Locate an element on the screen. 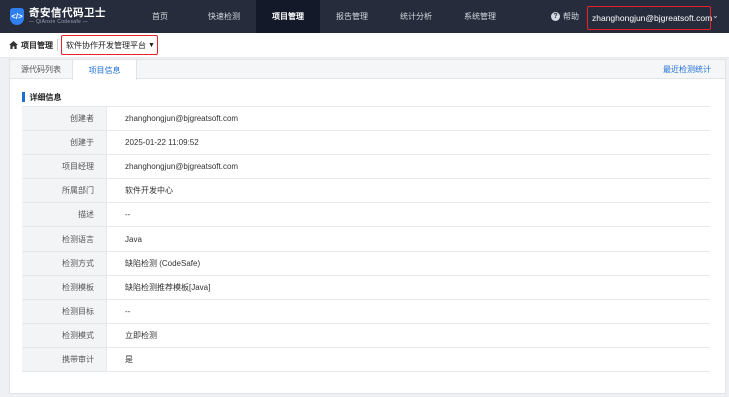  row-label: 项目经理 is located at coordinates (64, 167).